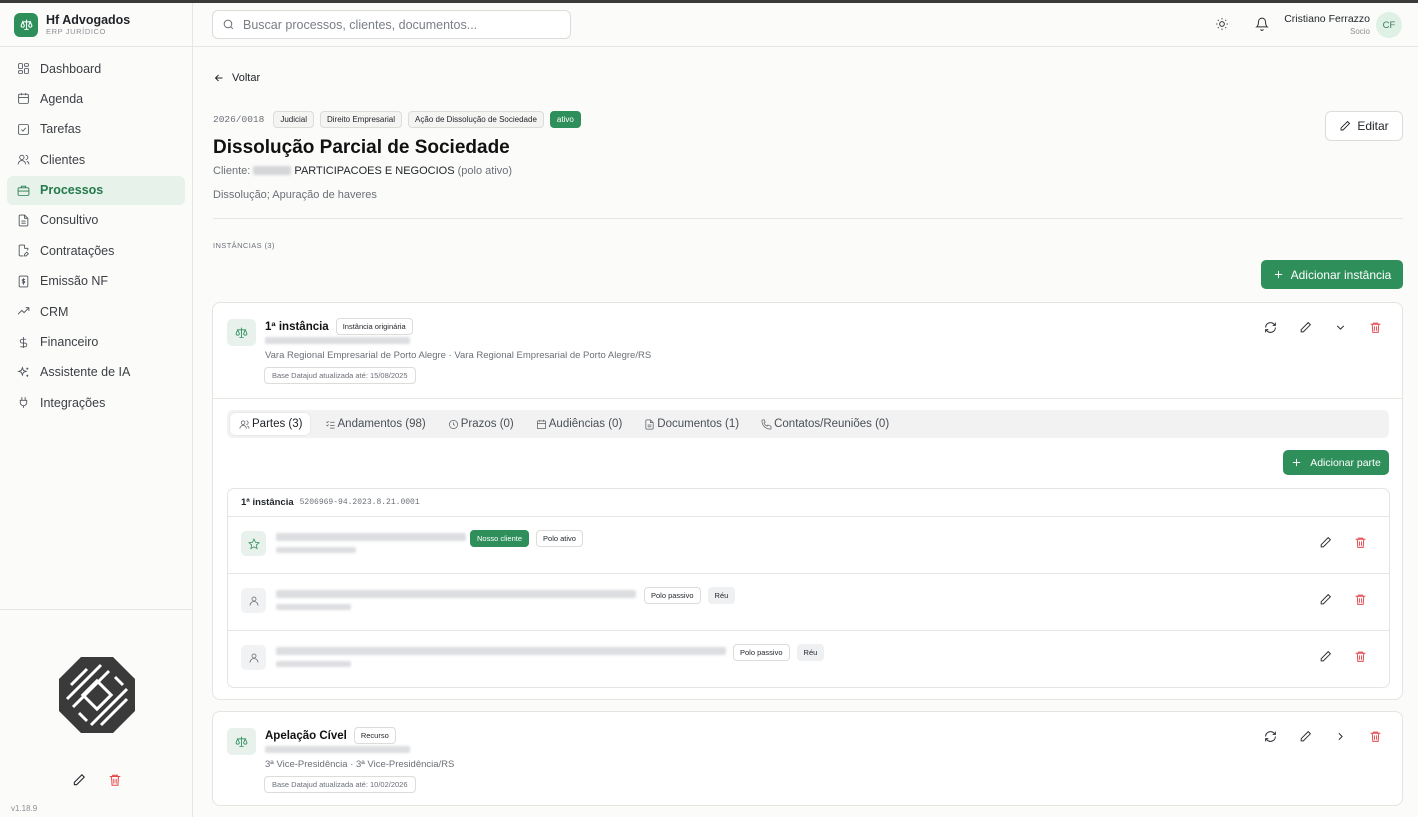 The image size is (1418, 817). I want to click on bell-icon, so click(1262, 24).